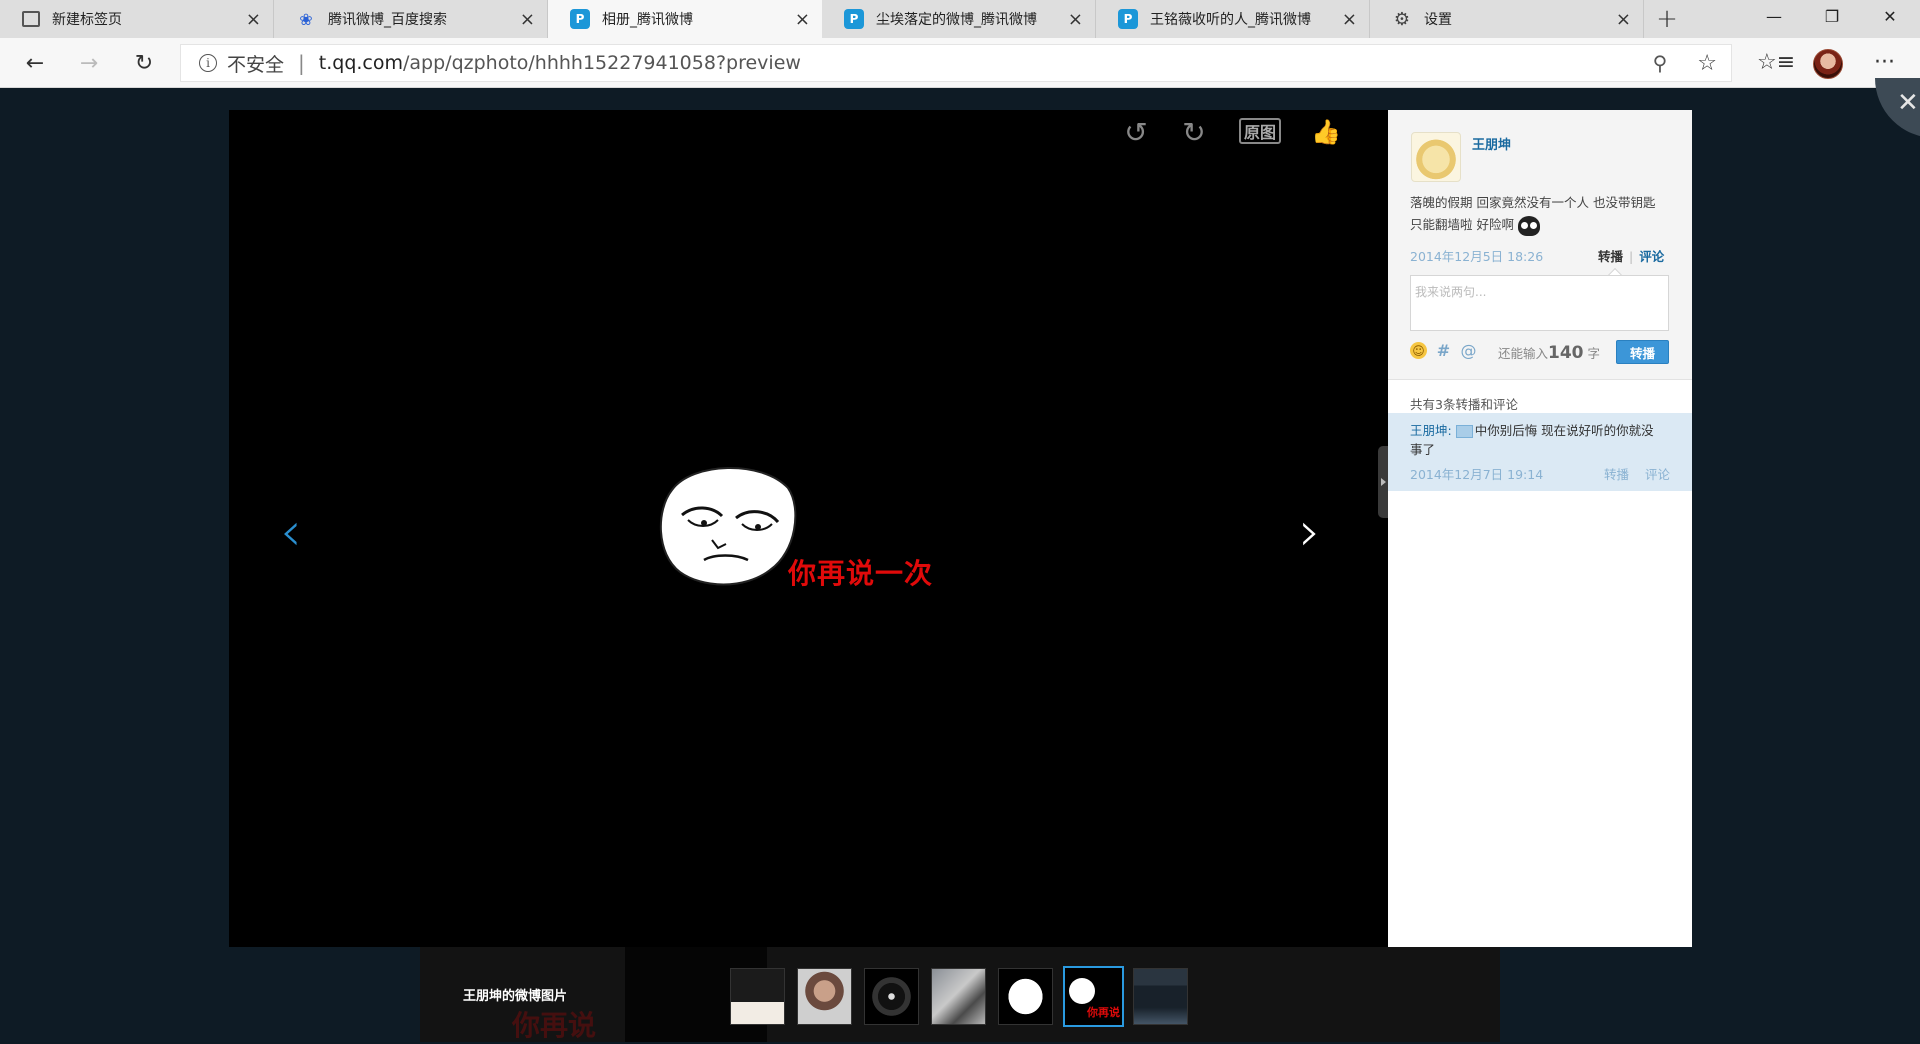 The height and width of the screenshot is (1044, 1920). I want to click on topic-hash-icon: #, so click(1443, 350).